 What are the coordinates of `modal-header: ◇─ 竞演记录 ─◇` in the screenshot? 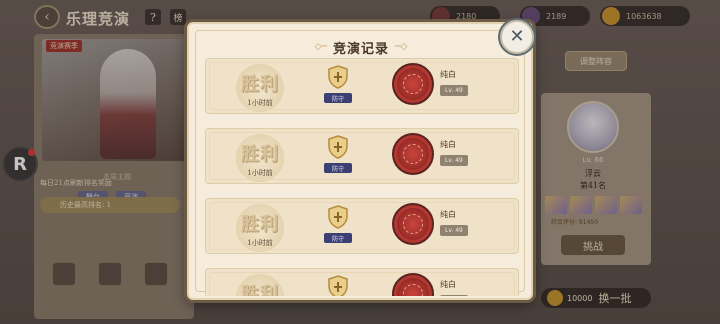 It's located at (361, 47).